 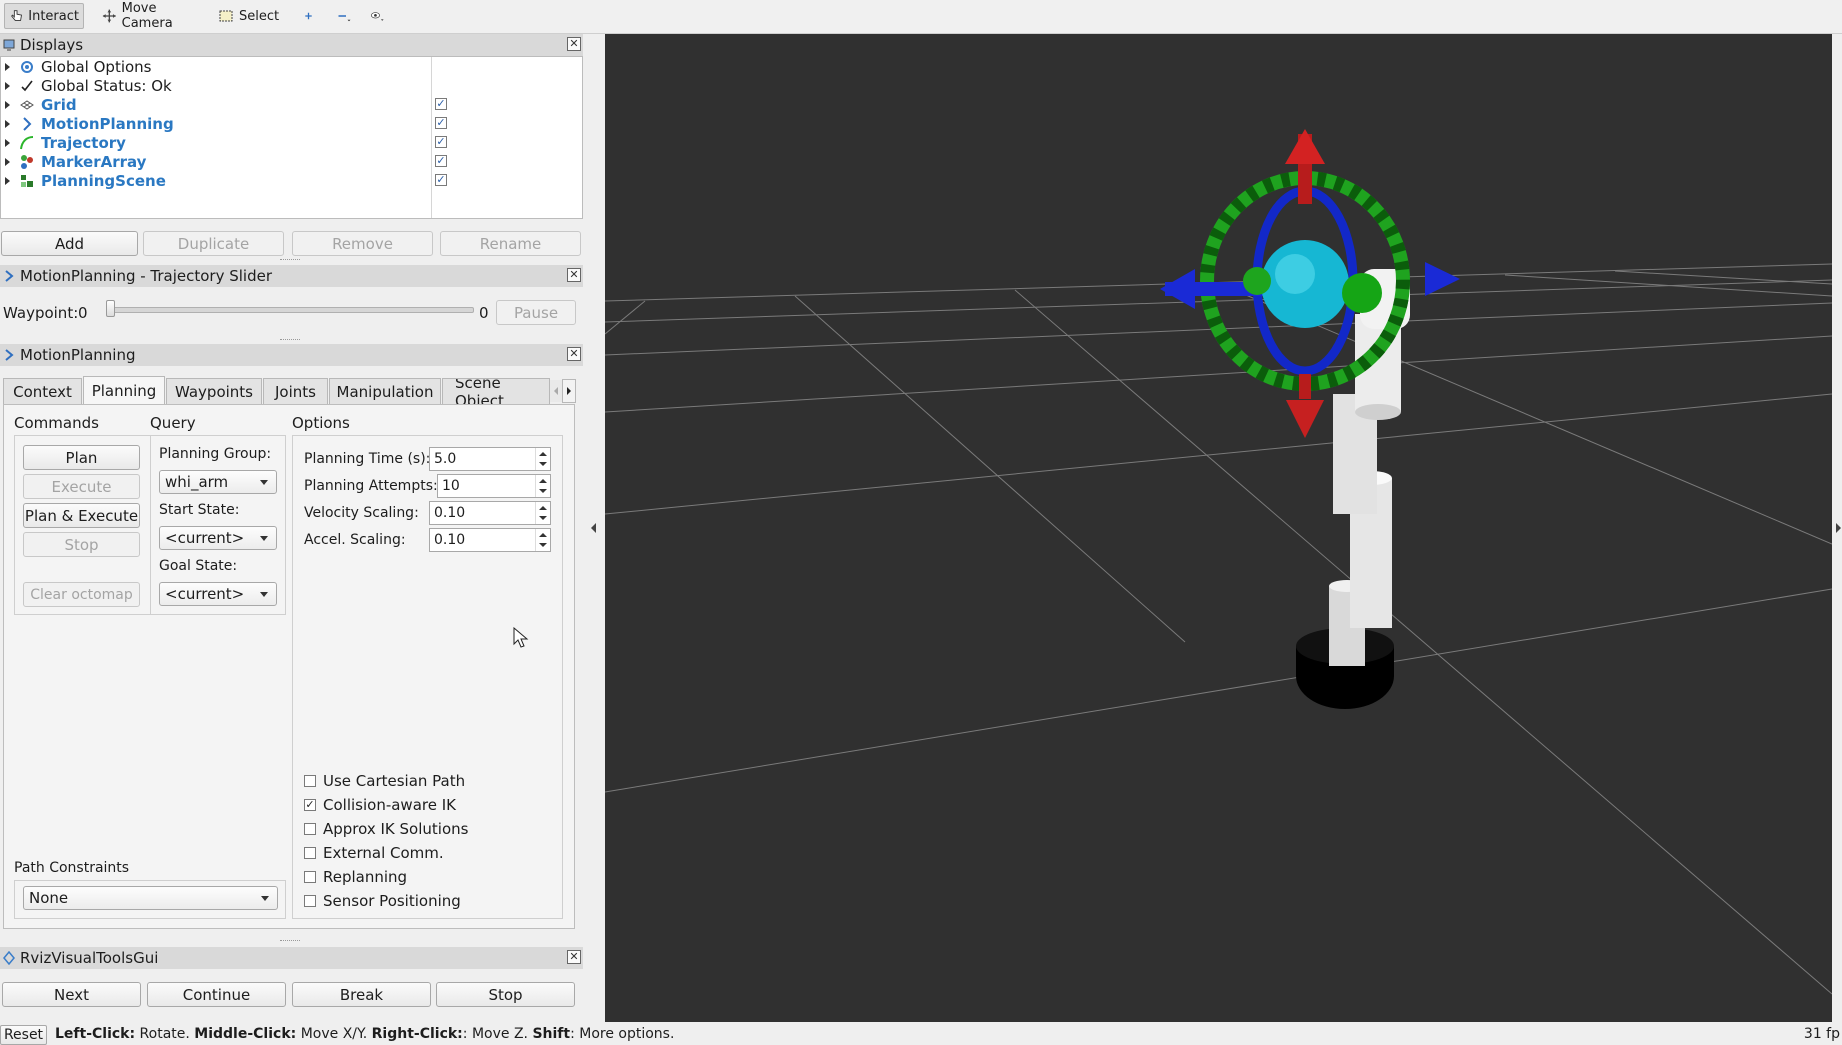 What do you see at coordinates (9, 45) in the screenshot?
I see `monitor-icon` at bounding box center [9, 45].